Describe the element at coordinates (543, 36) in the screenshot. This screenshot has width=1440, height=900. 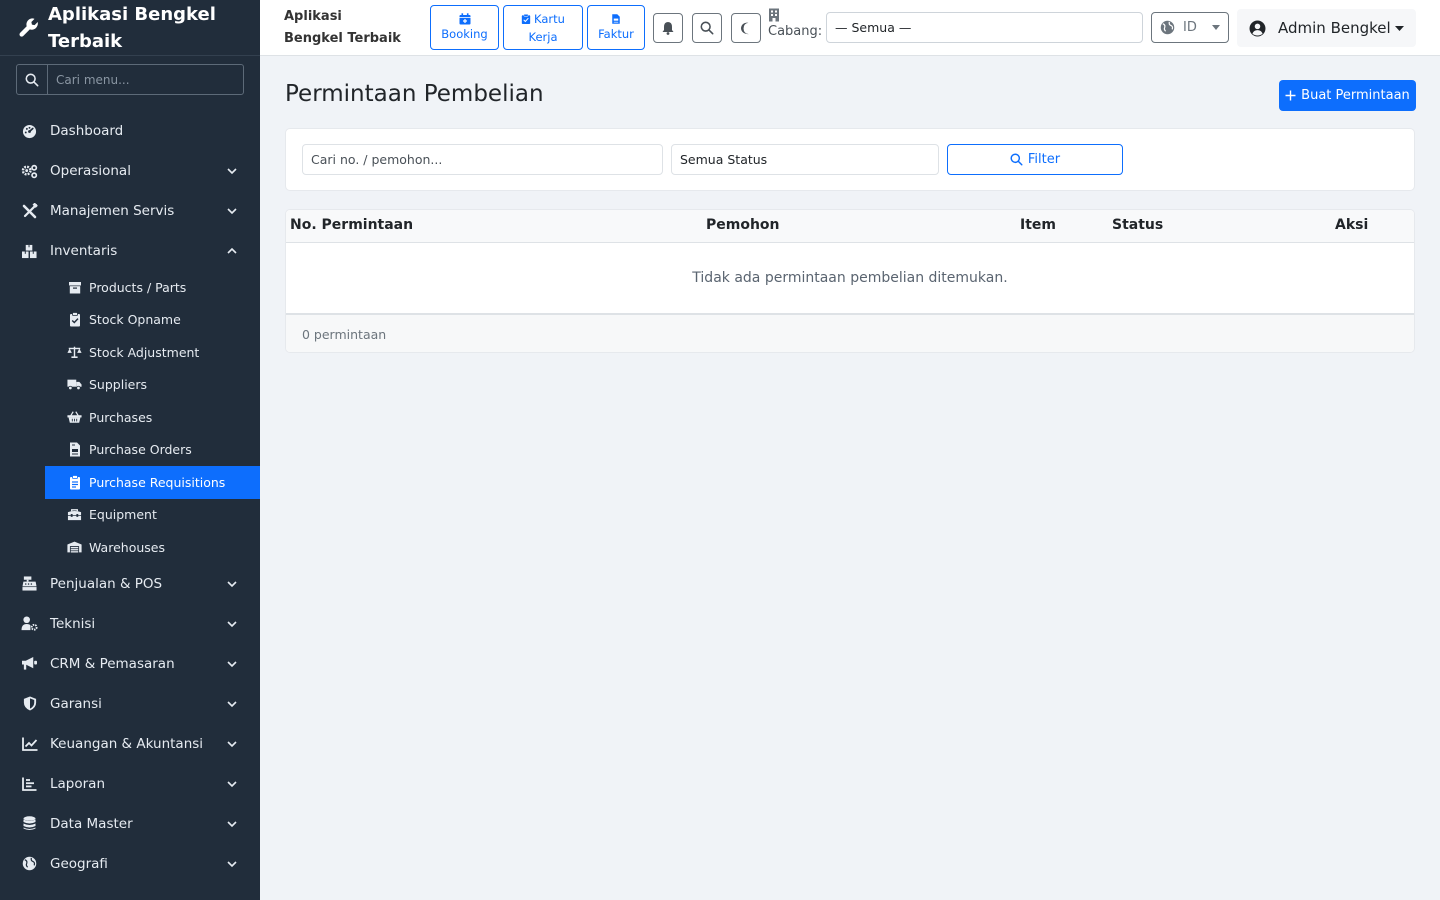
I see `kartu-kerja-label-2: Kerja` at that location.